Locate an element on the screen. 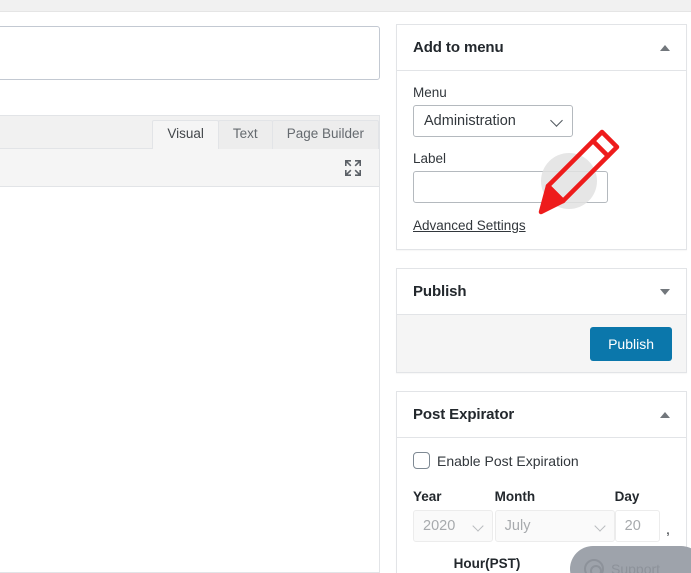 The image size is (691, 573). month-field: Month July is located at coordinates (554, 515).